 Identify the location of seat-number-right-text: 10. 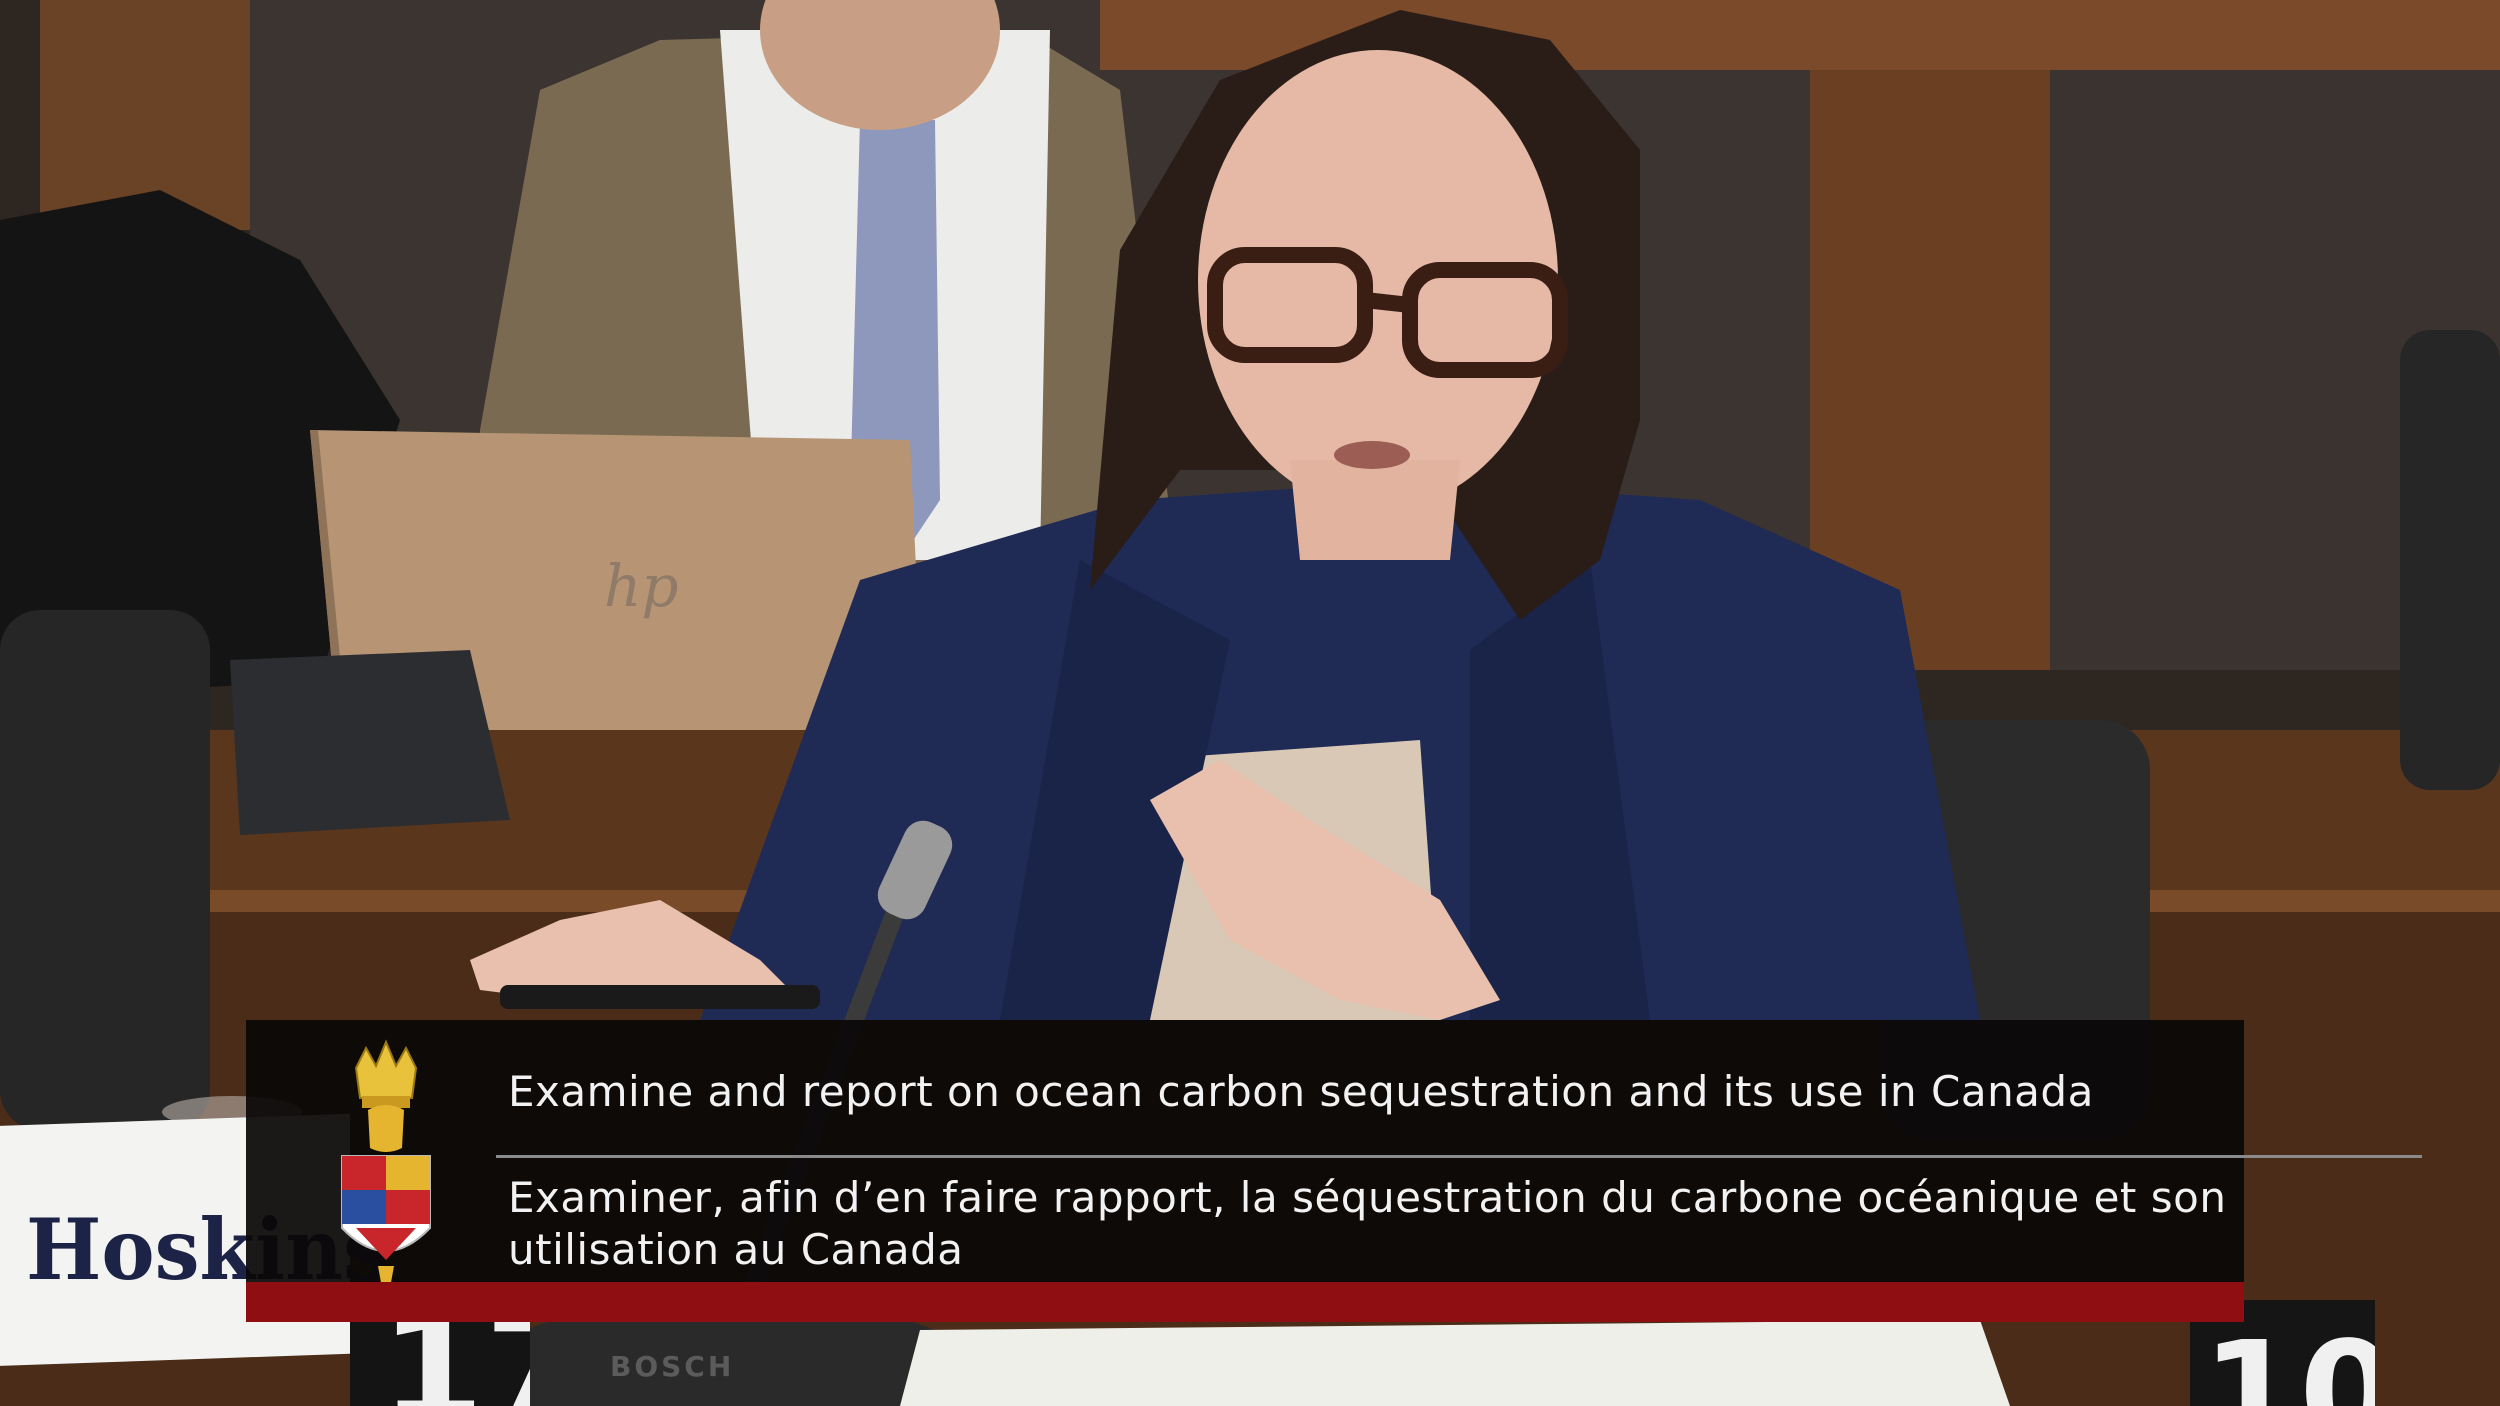
(2288, 1359).